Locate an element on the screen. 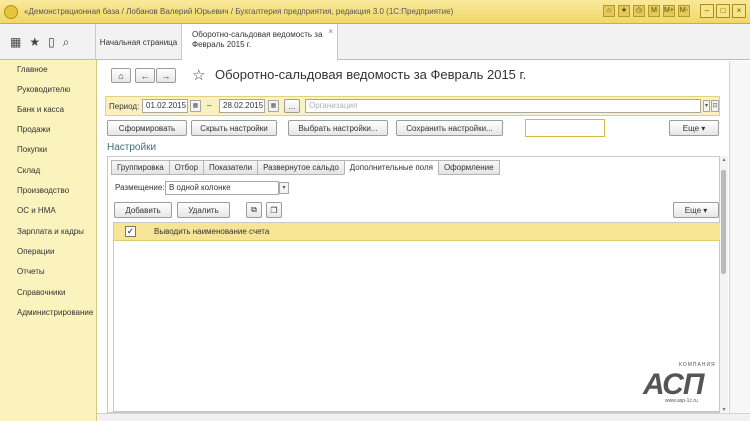 This screenshot has height=421, width=750. sidebar-item-sales: Продажи is located at coordinates (33, 129).